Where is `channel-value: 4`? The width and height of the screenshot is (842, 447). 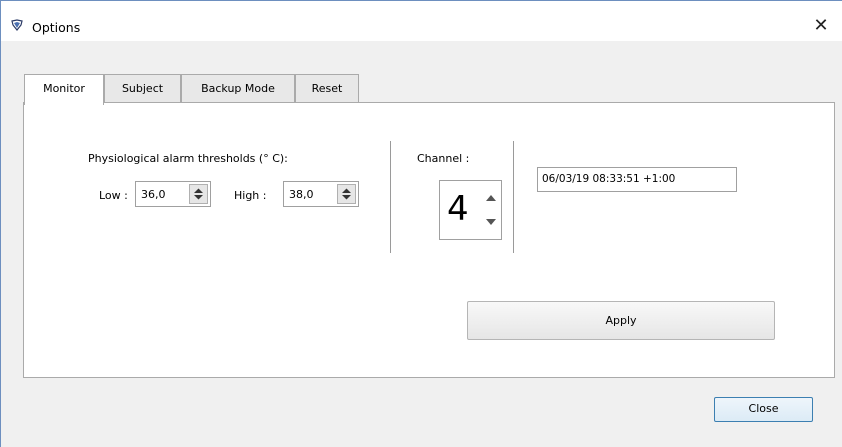 channel-value: 4 is located at coordinates (458, 209).